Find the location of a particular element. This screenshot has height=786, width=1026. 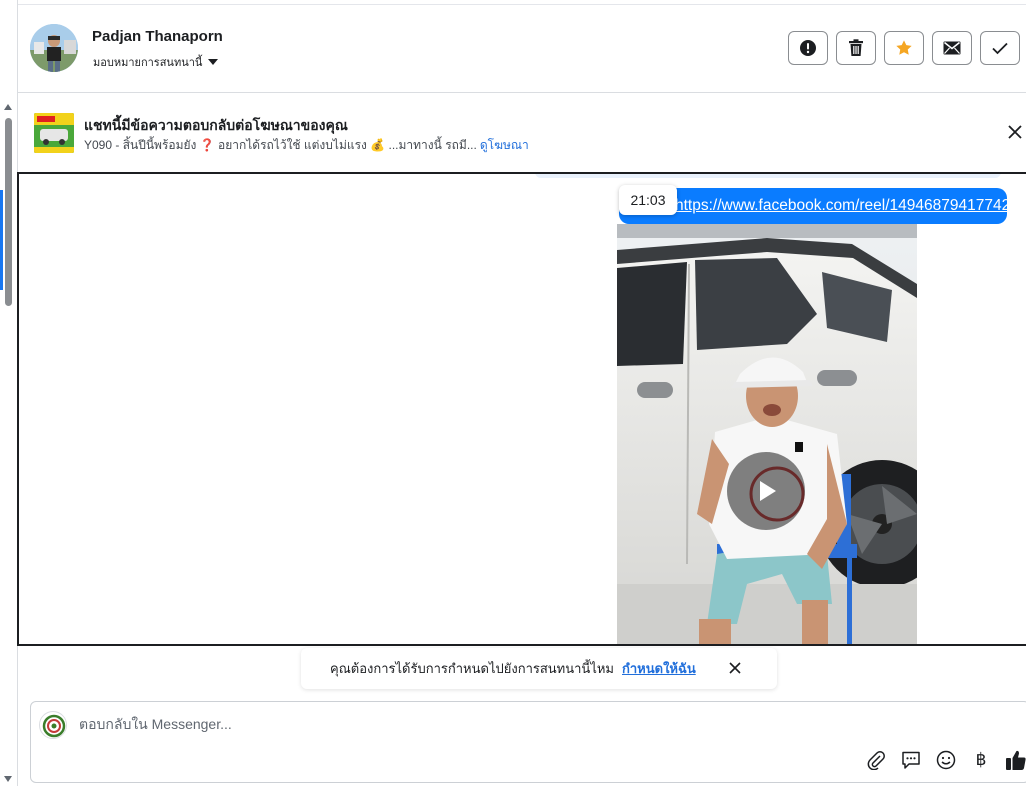

contact-avatar is located at coordinates (54, 48).